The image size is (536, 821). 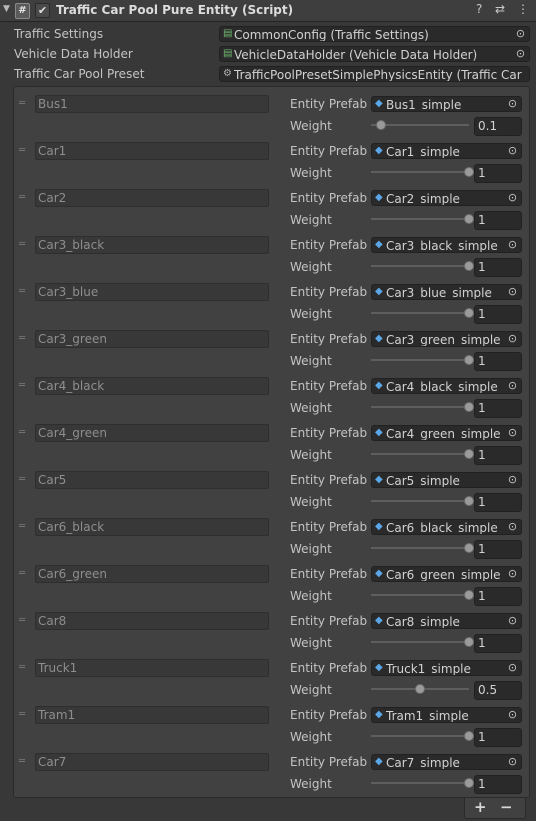 What do you see at coordinates (446, 245) in the screenshot?
I see `entity-prefab-field: ◆ Car3_black_simple ⊙` at bounding box center [446, 245].